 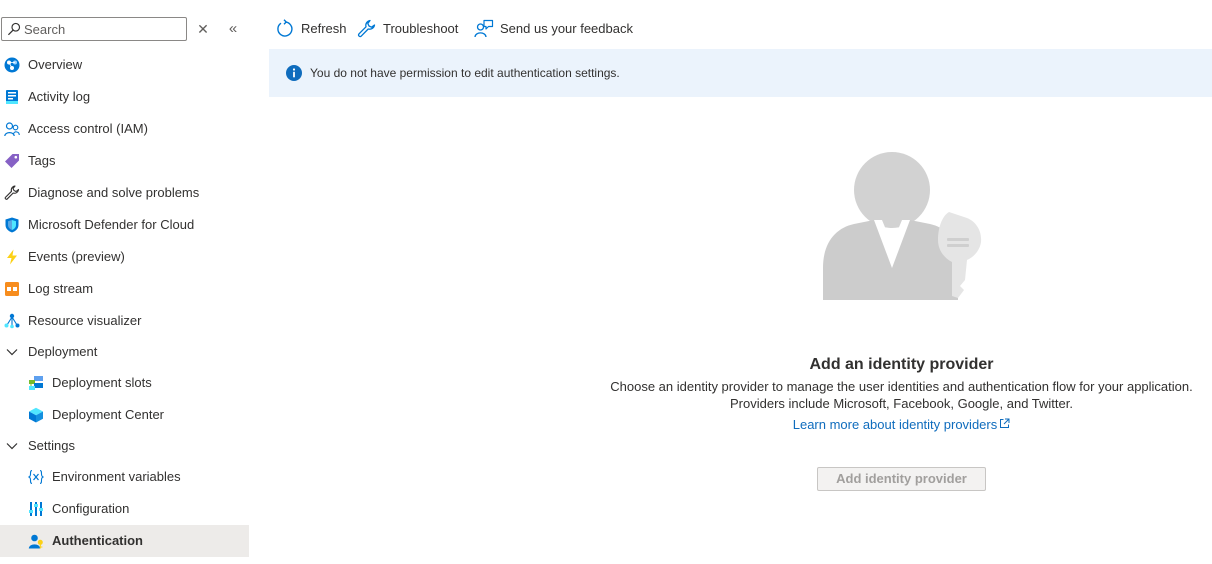 What do you see at coordinates (285, 28) in the screenshot?
I see `refresh-icon` at bounding box center [285, 28].